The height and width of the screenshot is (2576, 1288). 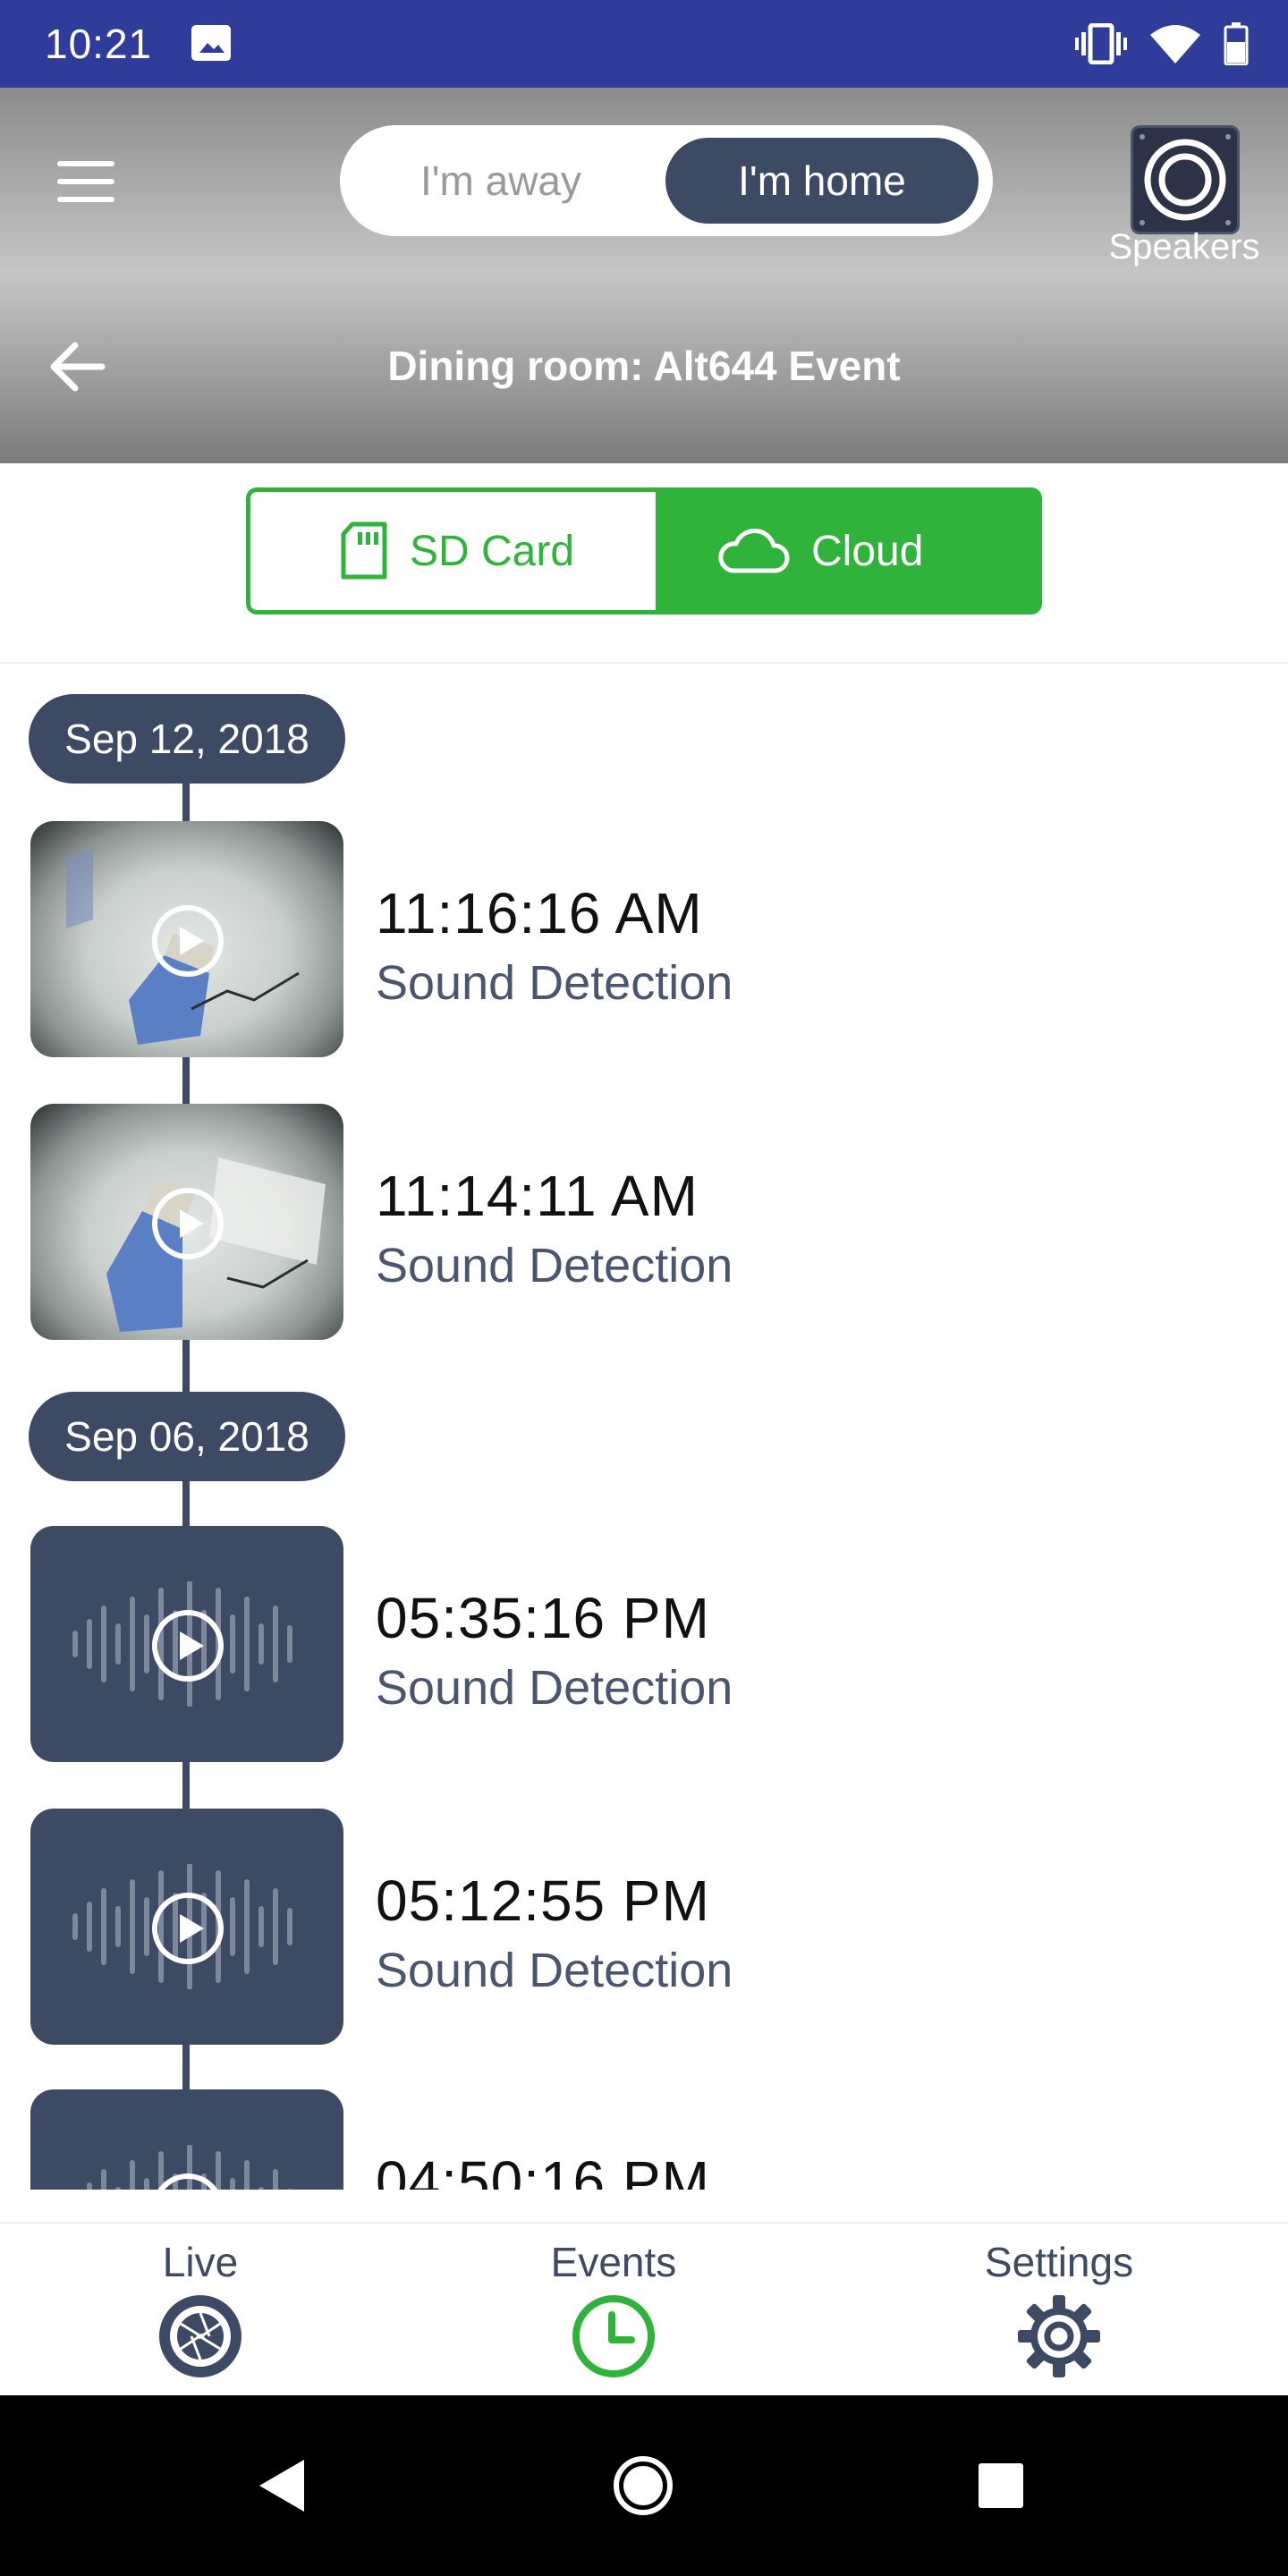 What do you see at coordinates (187, 739) in the screenshot?
I see `date-header: Sep 12, 2018` at bounding box center [187, 739].